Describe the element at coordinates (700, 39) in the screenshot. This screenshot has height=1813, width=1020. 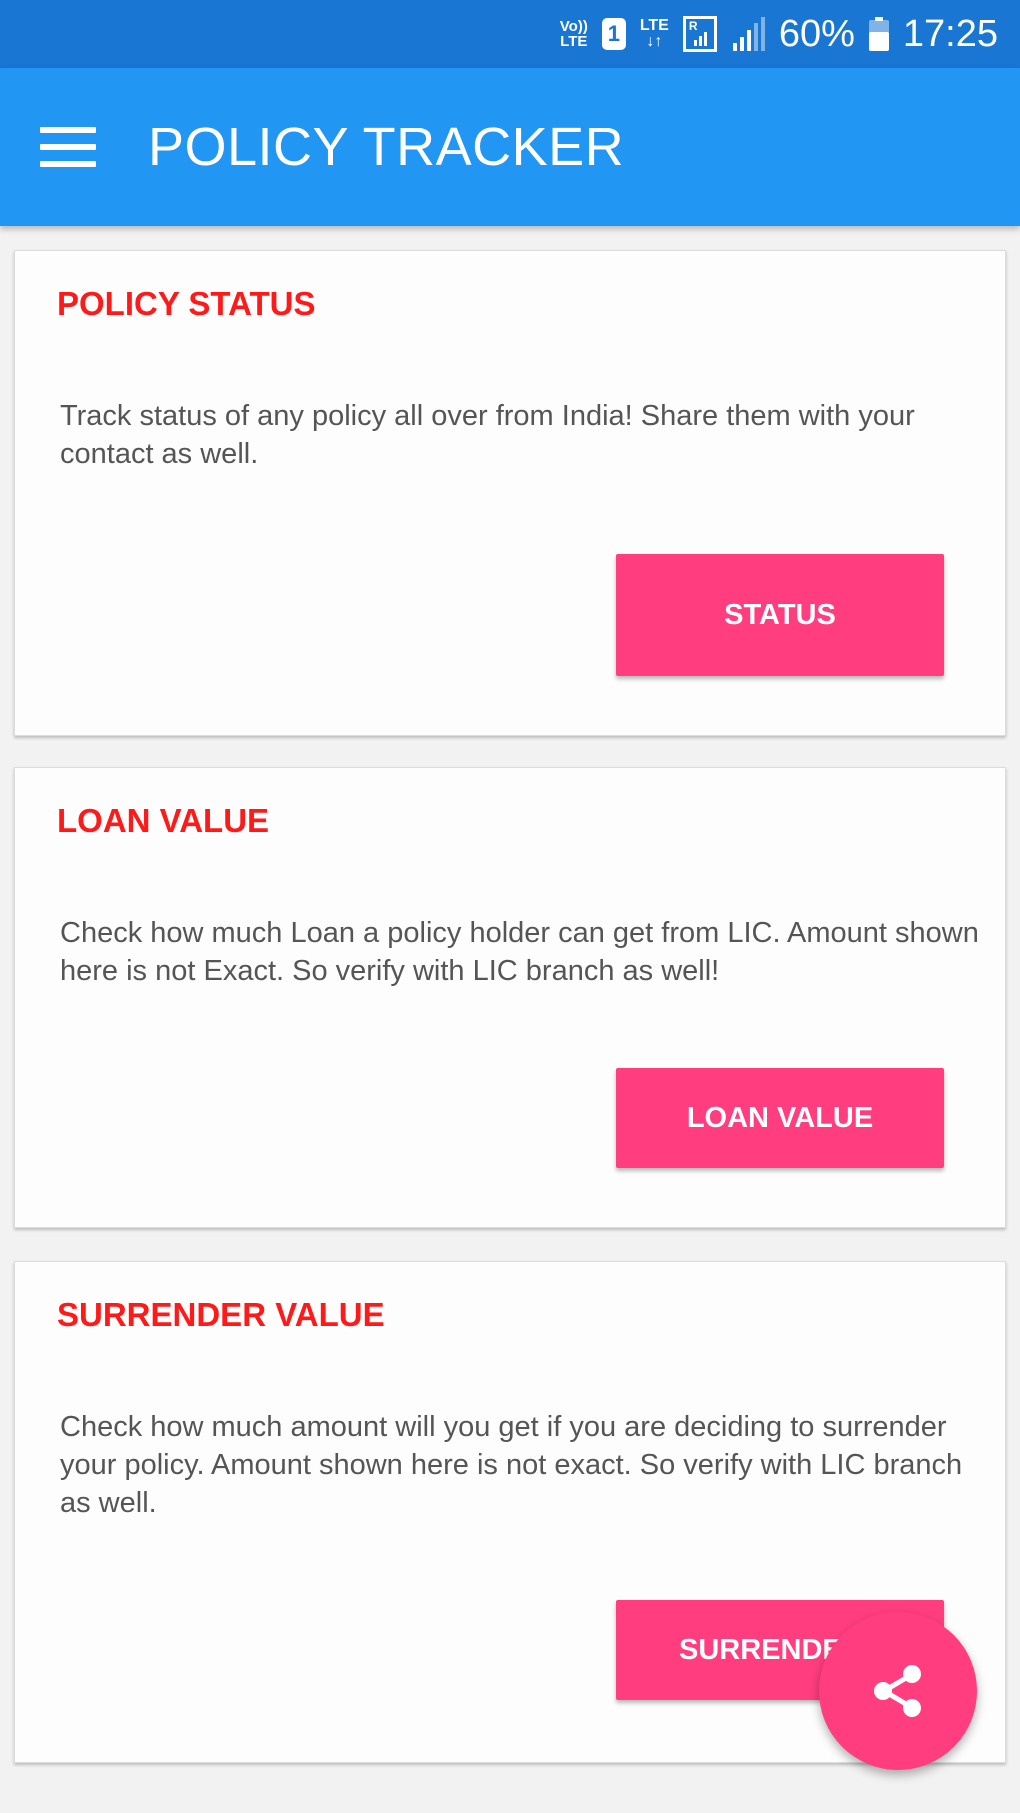
I see `roaming-bars-icon` at that location.